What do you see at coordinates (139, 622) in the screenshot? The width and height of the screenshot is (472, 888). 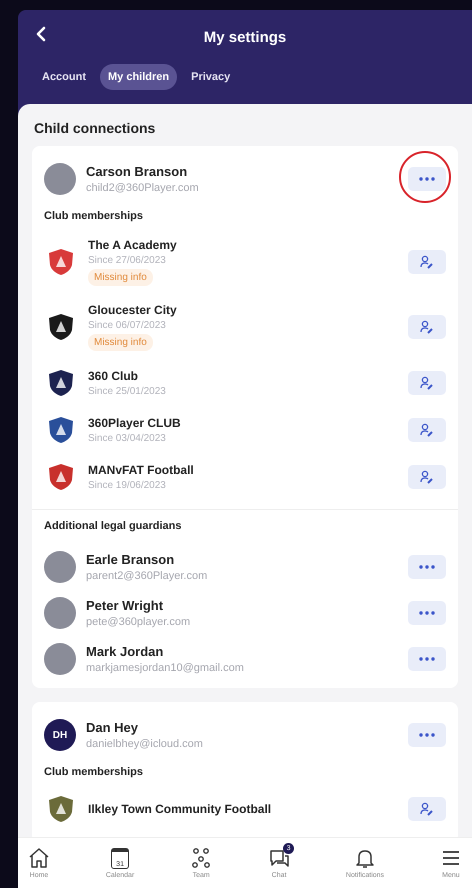 I see `guardian-email: pete@360player.com` at bounding box center [139, 622].